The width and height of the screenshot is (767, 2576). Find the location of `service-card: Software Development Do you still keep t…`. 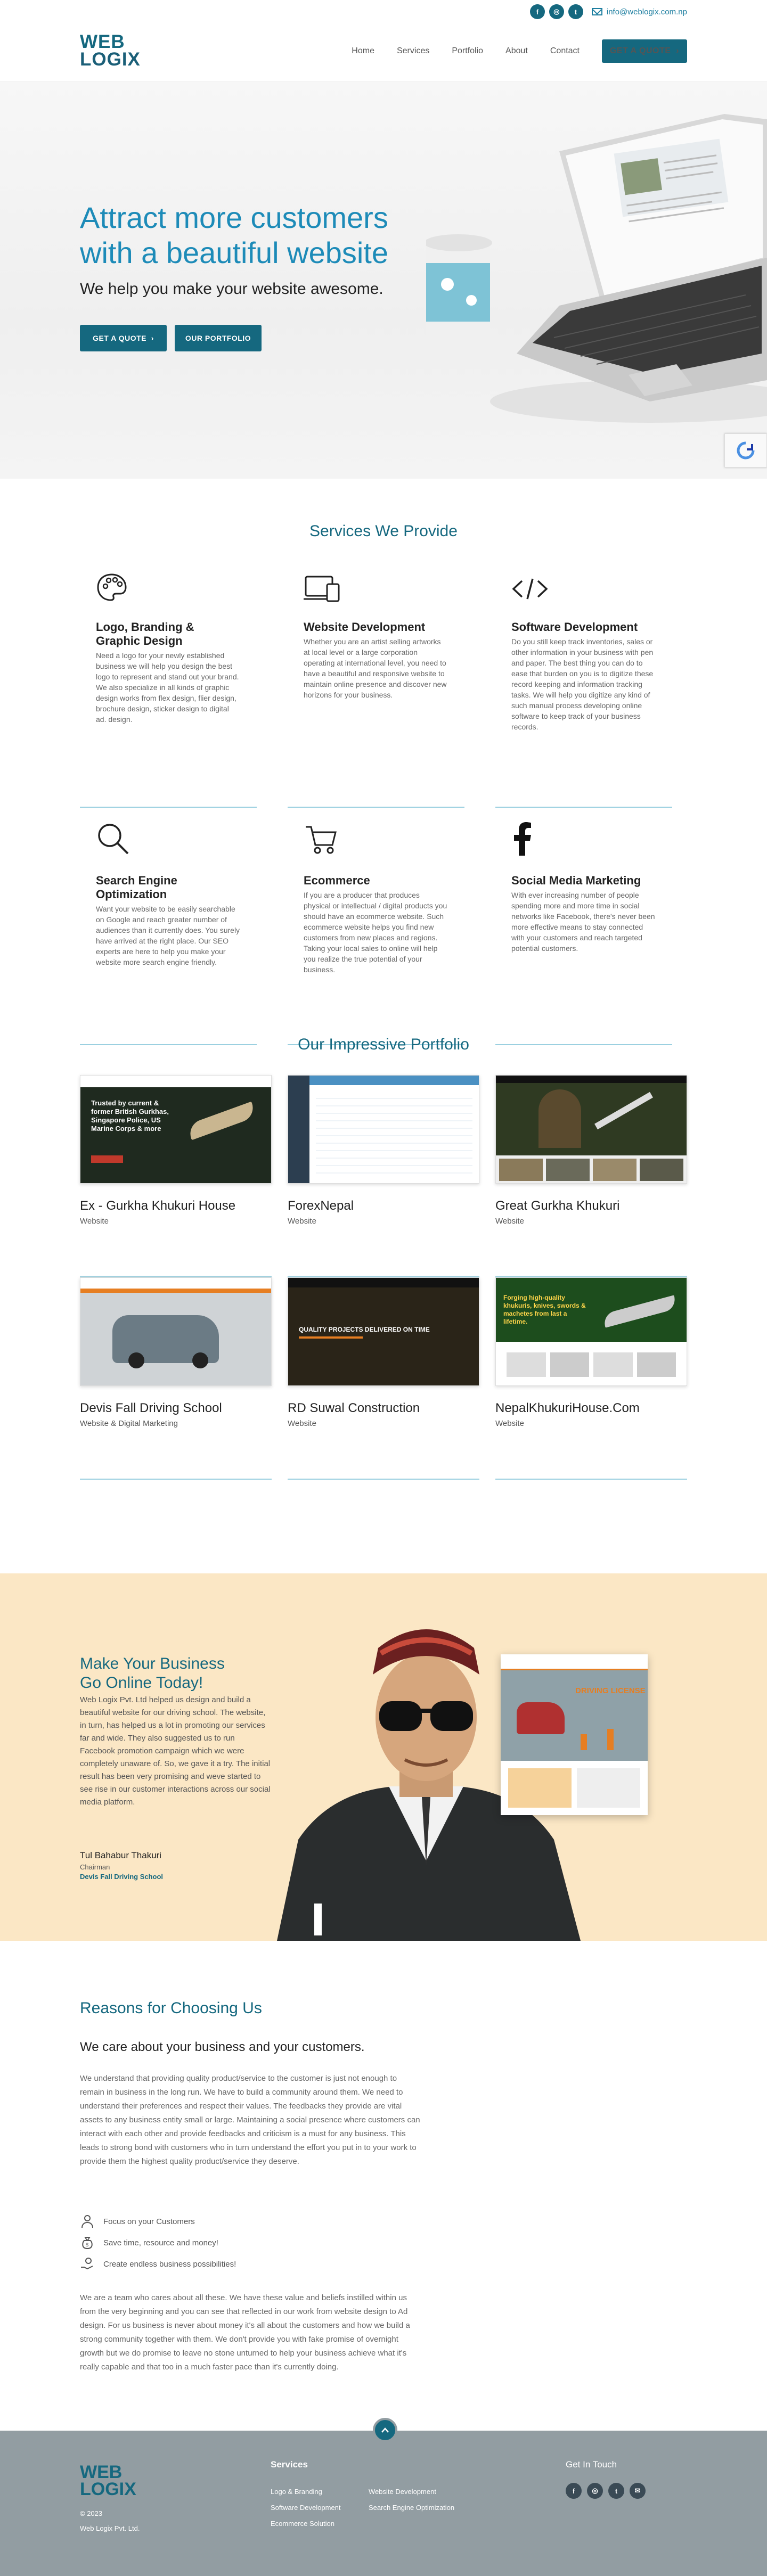

service-card: Software Development Do you still keep t… is located at coordinates (584, 689).